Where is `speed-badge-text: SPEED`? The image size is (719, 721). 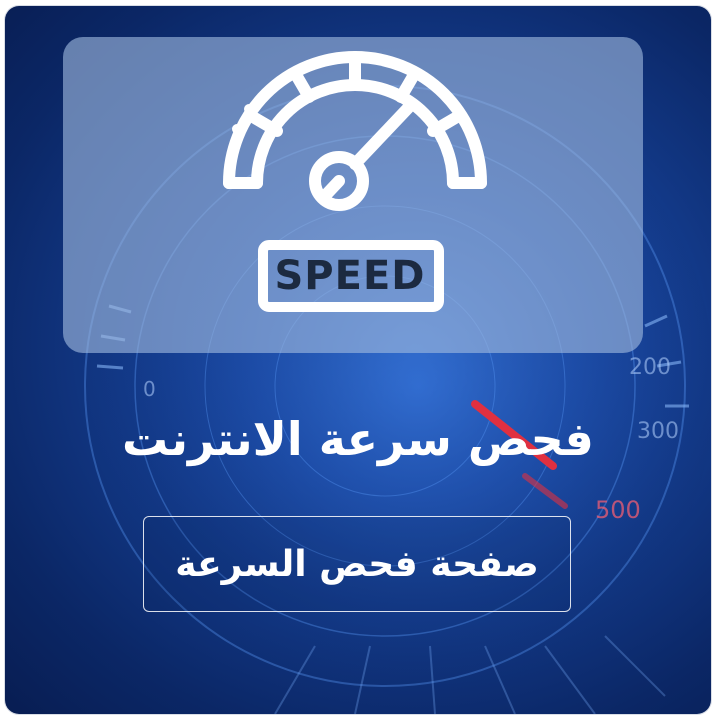
speed-badge-text: SPEED is located at coordinates (350, 276).